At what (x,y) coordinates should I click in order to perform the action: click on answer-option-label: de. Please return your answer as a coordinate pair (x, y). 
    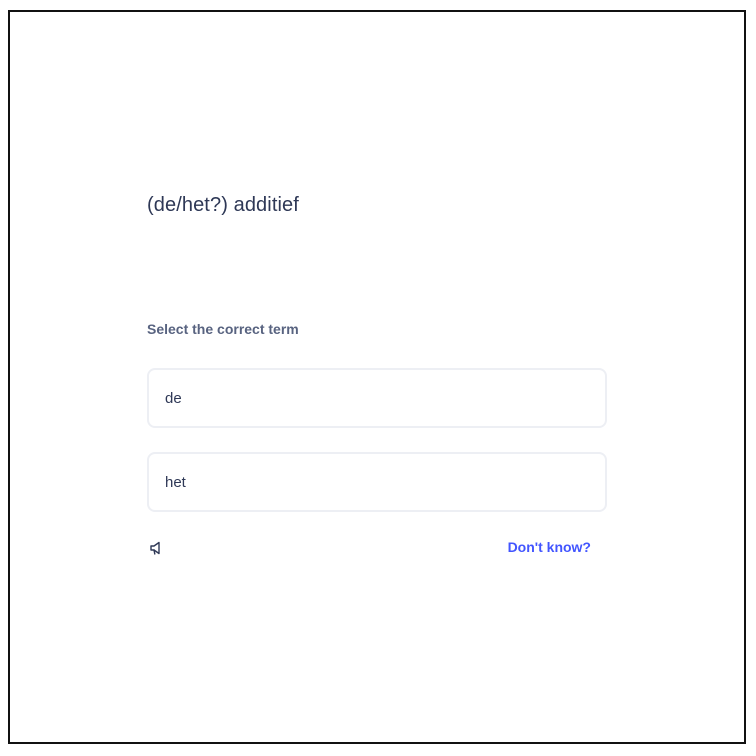
    Looking at the image, I should click on (173, 398).